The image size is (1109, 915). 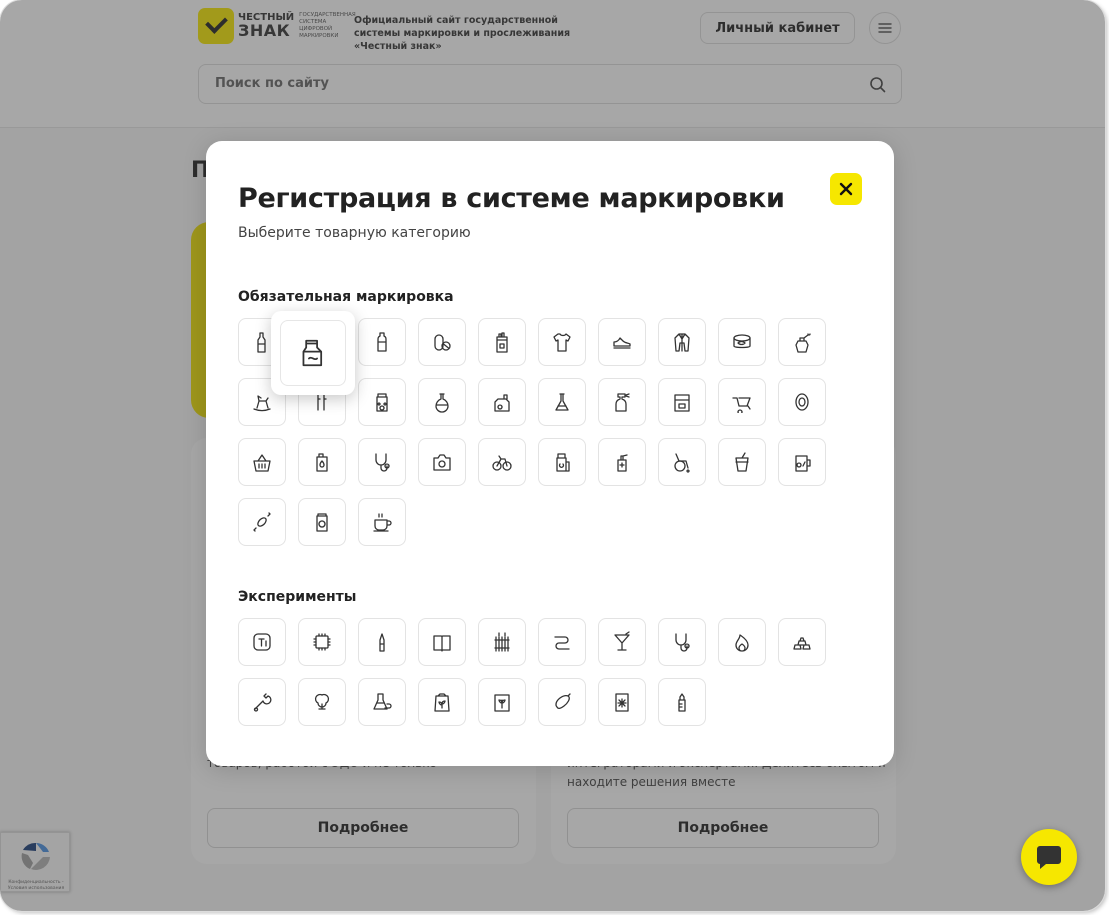 I want to click on chat-button, so click(x=1049, y=857).